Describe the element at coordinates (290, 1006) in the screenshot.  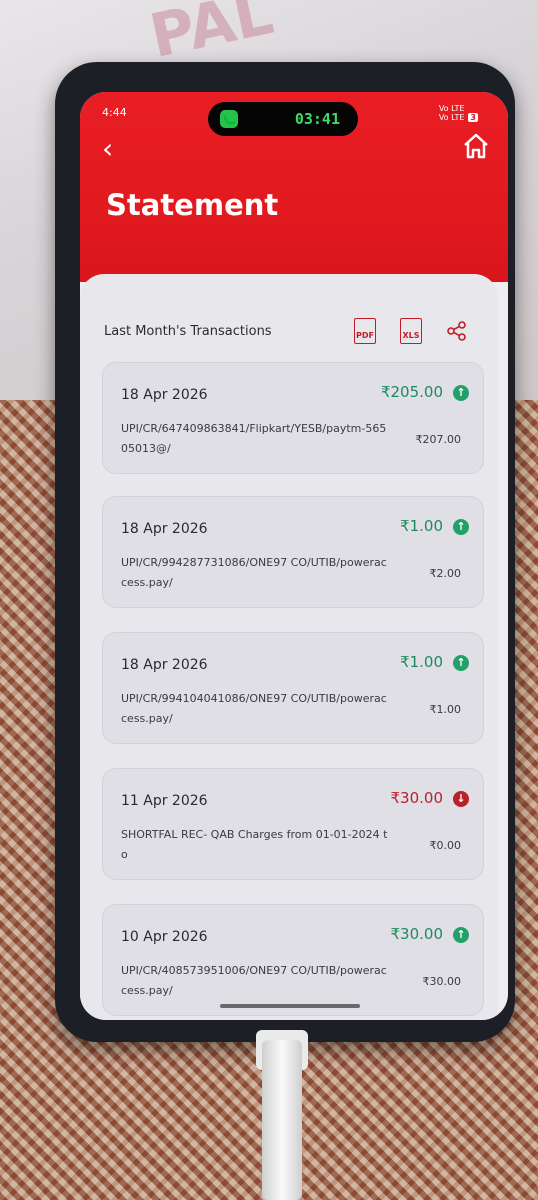
I see `home-indicator` at that location.